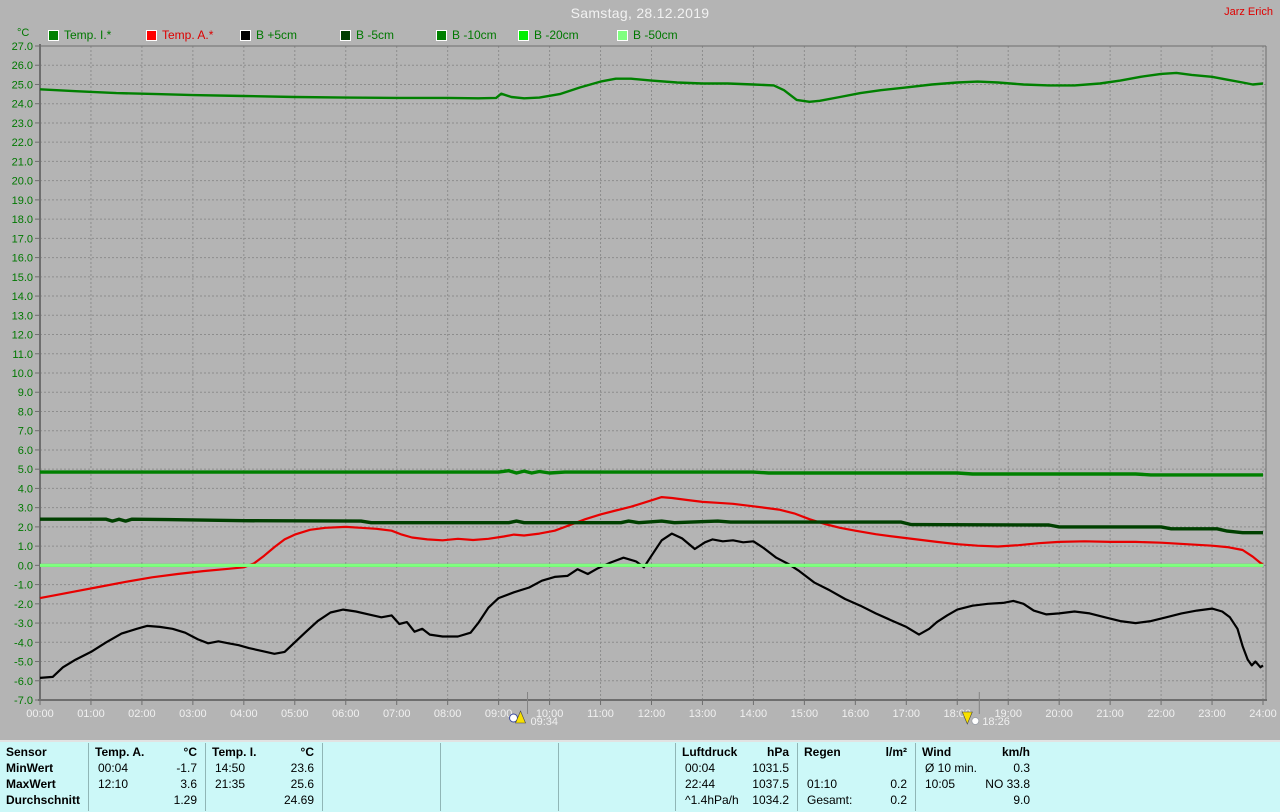  I want to click on y-tick-label: 1.0, so click(25, 547).